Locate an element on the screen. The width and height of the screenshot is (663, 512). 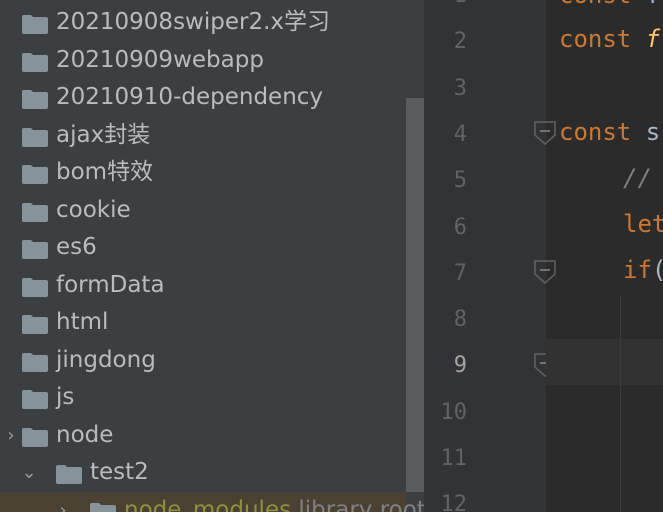
tree-item-name: ajax封装 is located at coordinates (103, 134).